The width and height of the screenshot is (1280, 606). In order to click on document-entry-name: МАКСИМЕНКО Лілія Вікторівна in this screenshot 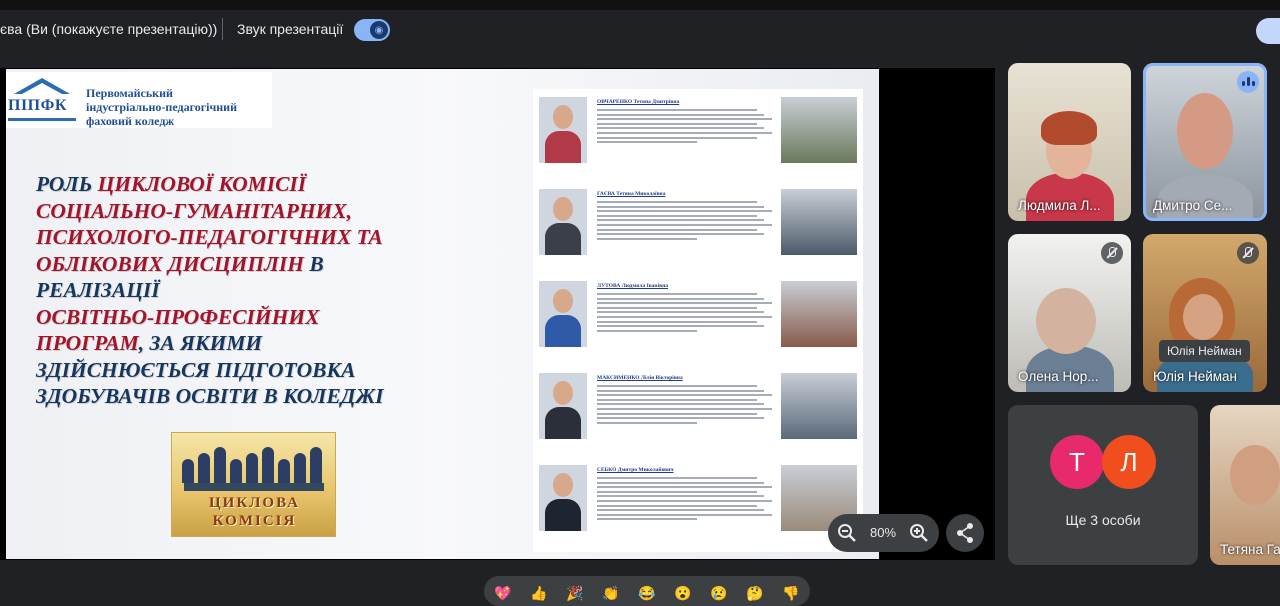, I will do `click(640, 378)`.